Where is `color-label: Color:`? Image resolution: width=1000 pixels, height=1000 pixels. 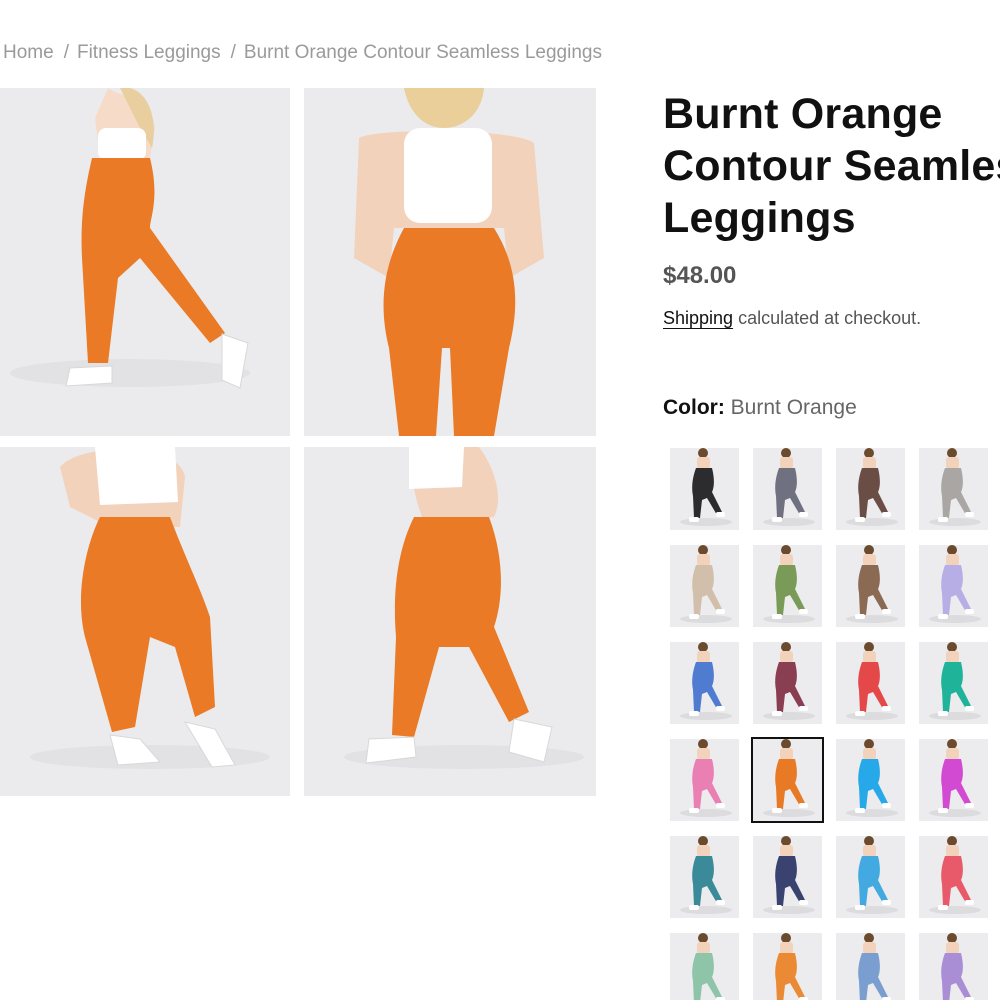
color-label: Color: is located at coordinates (694, 407).